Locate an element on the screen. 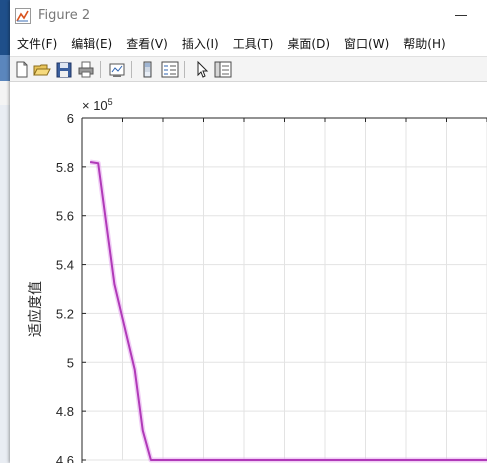  menu-window: 窗口(W) is located at coordinates (366, 44).